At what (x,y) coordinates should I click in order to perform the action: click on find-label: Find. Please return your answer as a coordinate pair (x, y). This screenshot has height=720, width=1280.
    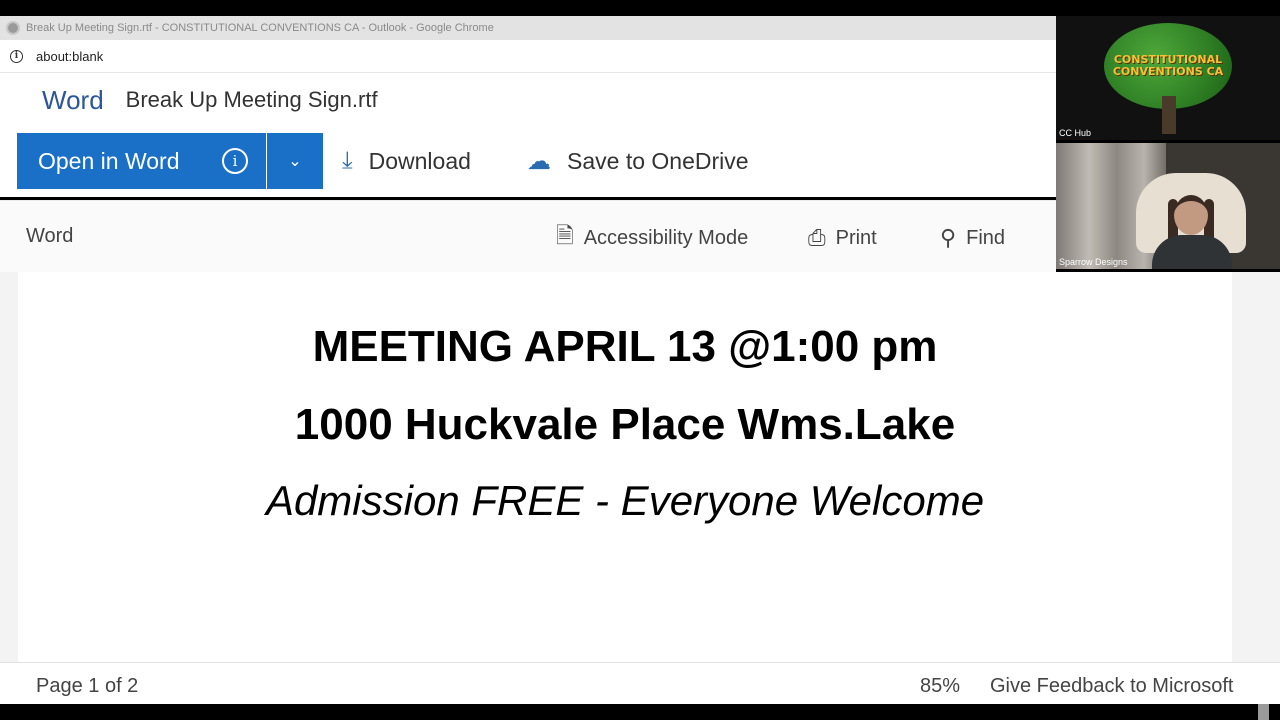
    Looking at the image, I should click on (986, 237).